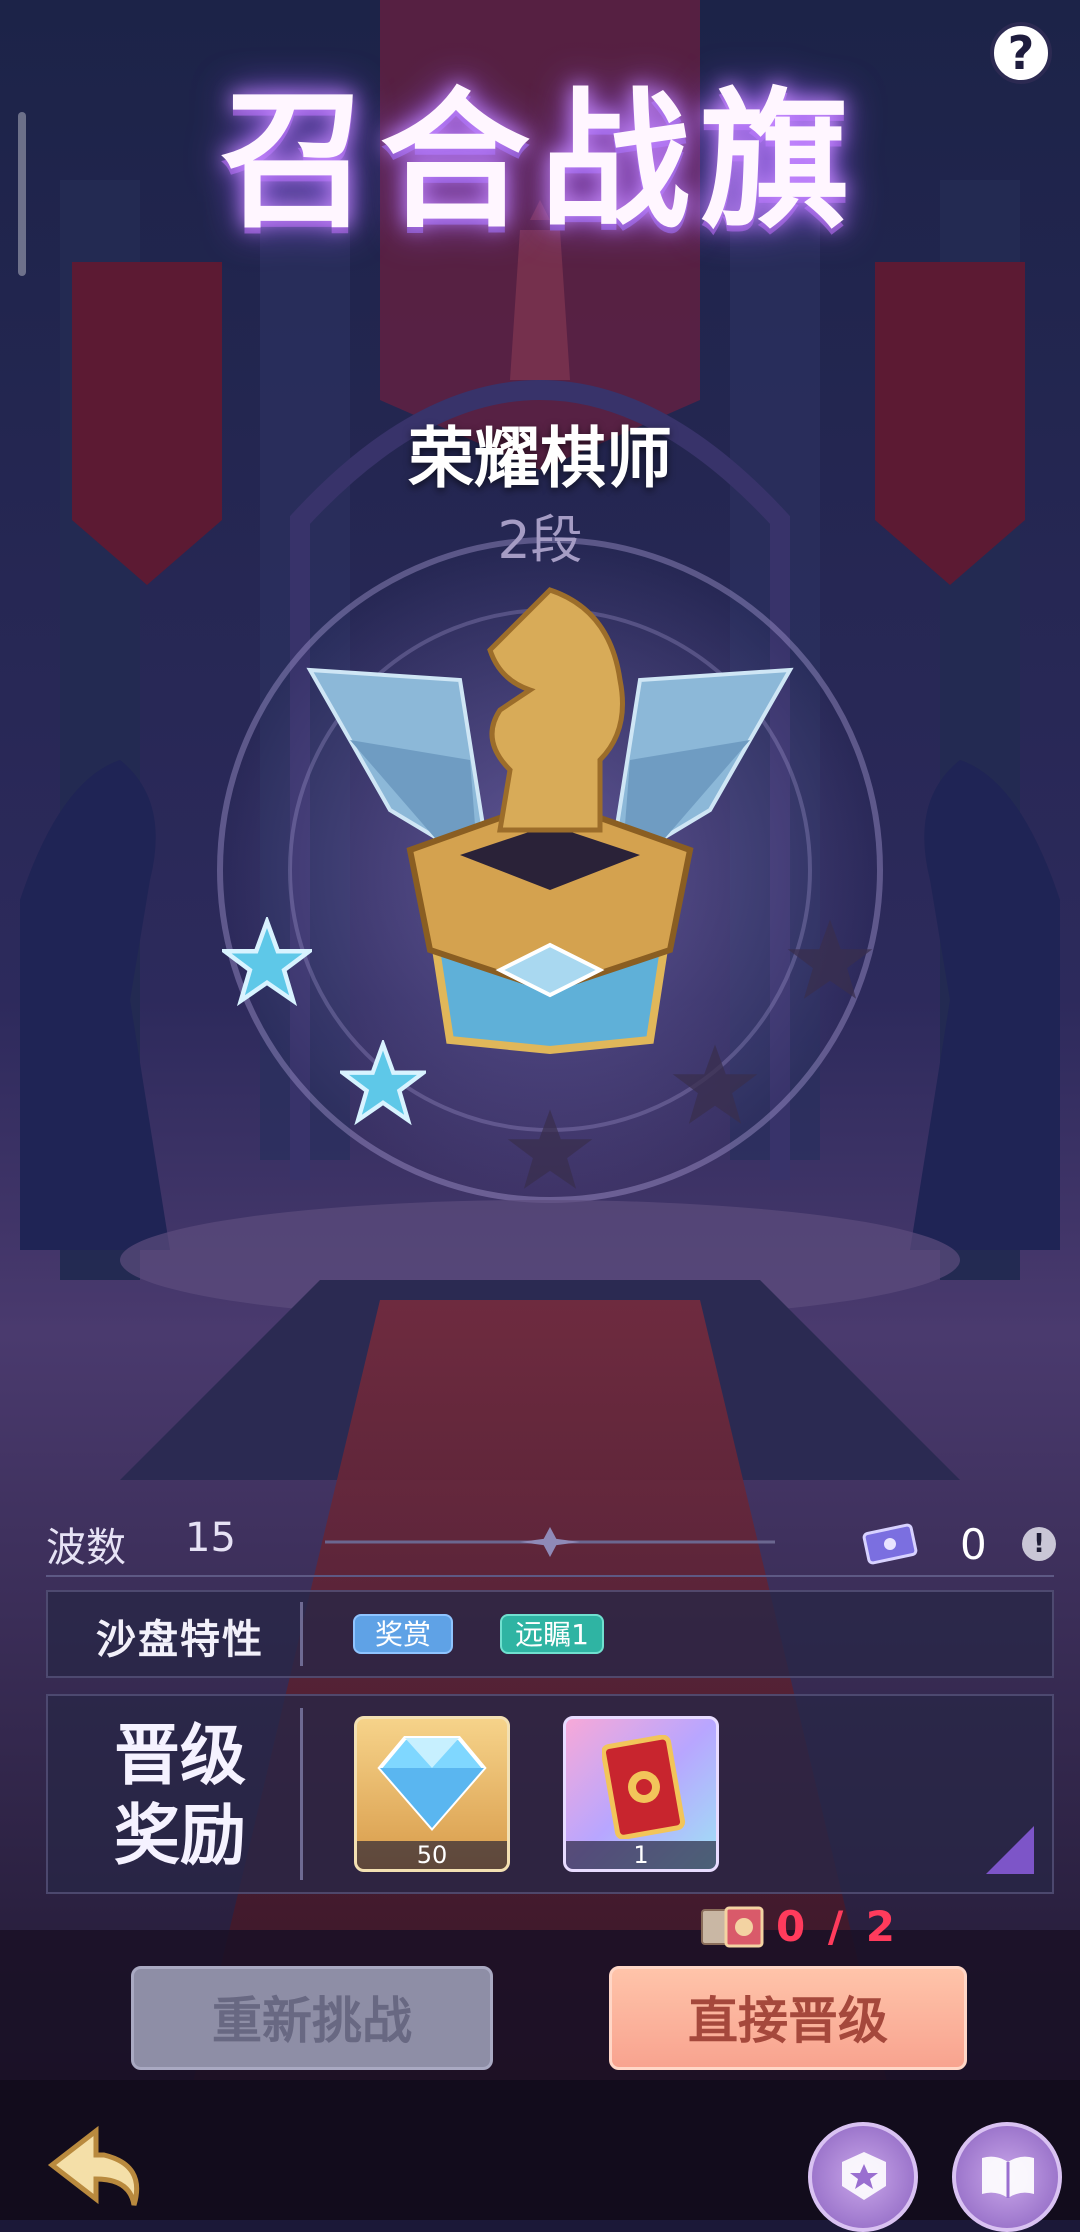  What do you see at coordinates (432, 1784) in the screenshot?
I see `diamond-icon` at bounding box center [432, 1784].